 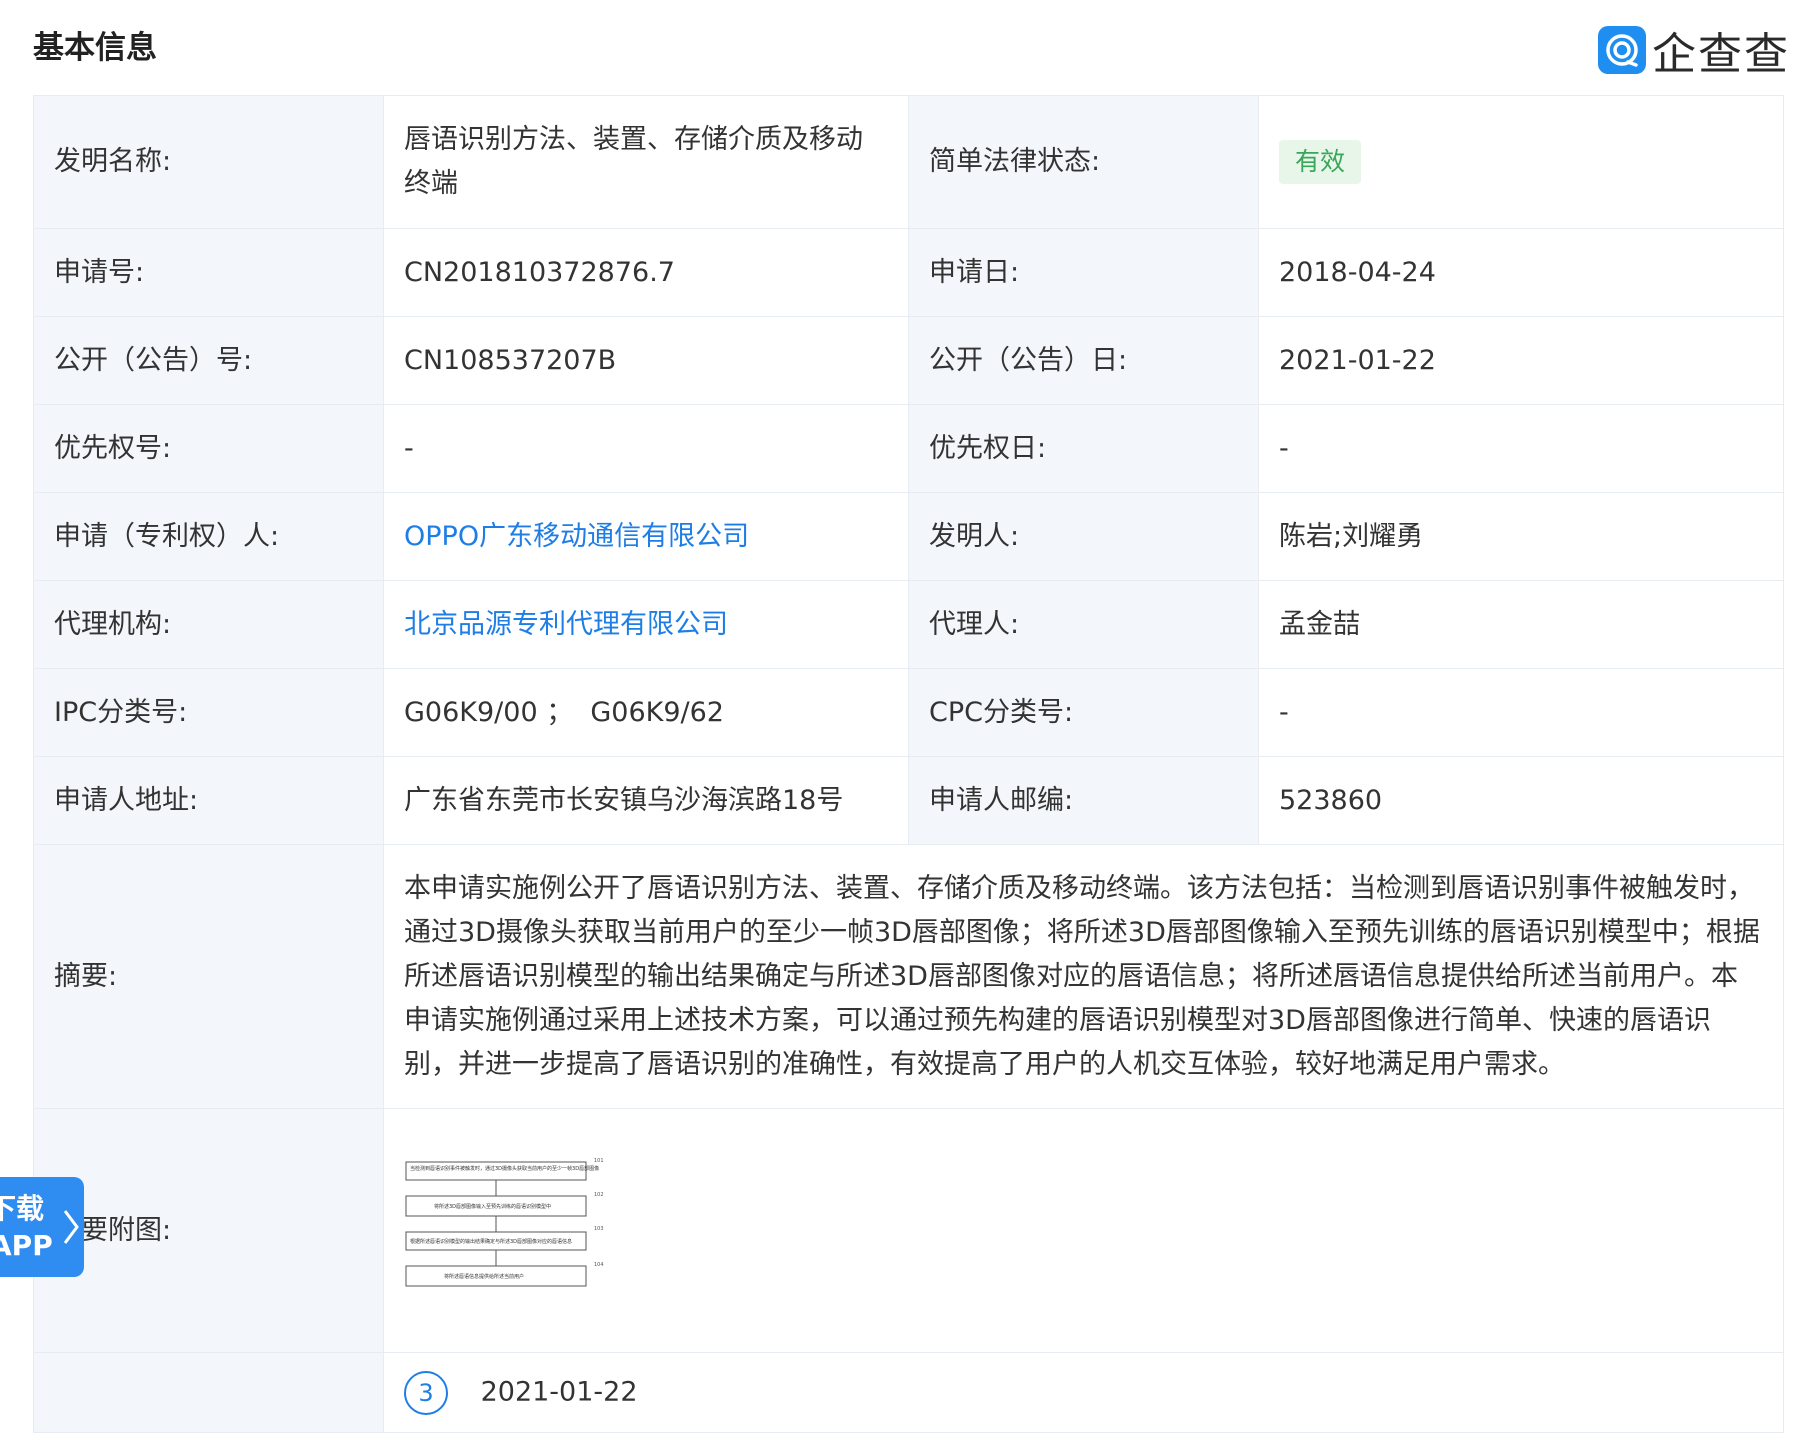 What do you see at coordinates (208, 162) in the screenshot?
I see `field-label: 发明名称:` at bounding box center [208, 162].